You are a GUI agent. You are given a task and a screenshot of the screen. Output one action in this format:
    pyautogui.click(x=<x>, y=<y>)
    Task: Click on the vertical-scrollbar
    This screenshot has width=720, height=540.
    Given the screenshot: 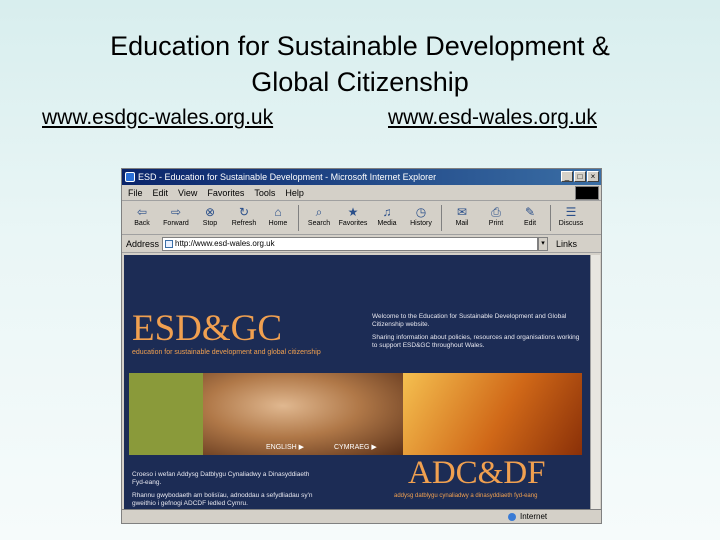 What is the action you would take?
    pyautogui.click(x=595, y=382)
    